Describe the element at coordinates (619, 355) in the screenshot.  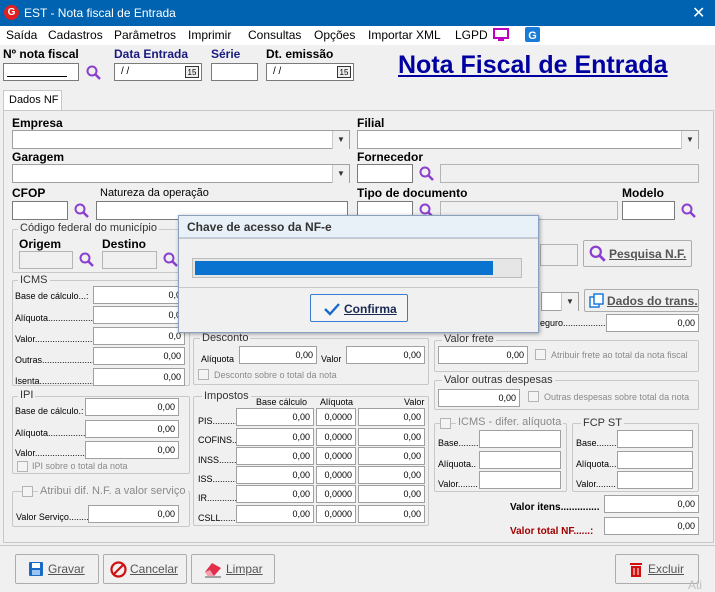
I see `frete-check-label: Atribuir frete ao total da nota fiscal` at that location.